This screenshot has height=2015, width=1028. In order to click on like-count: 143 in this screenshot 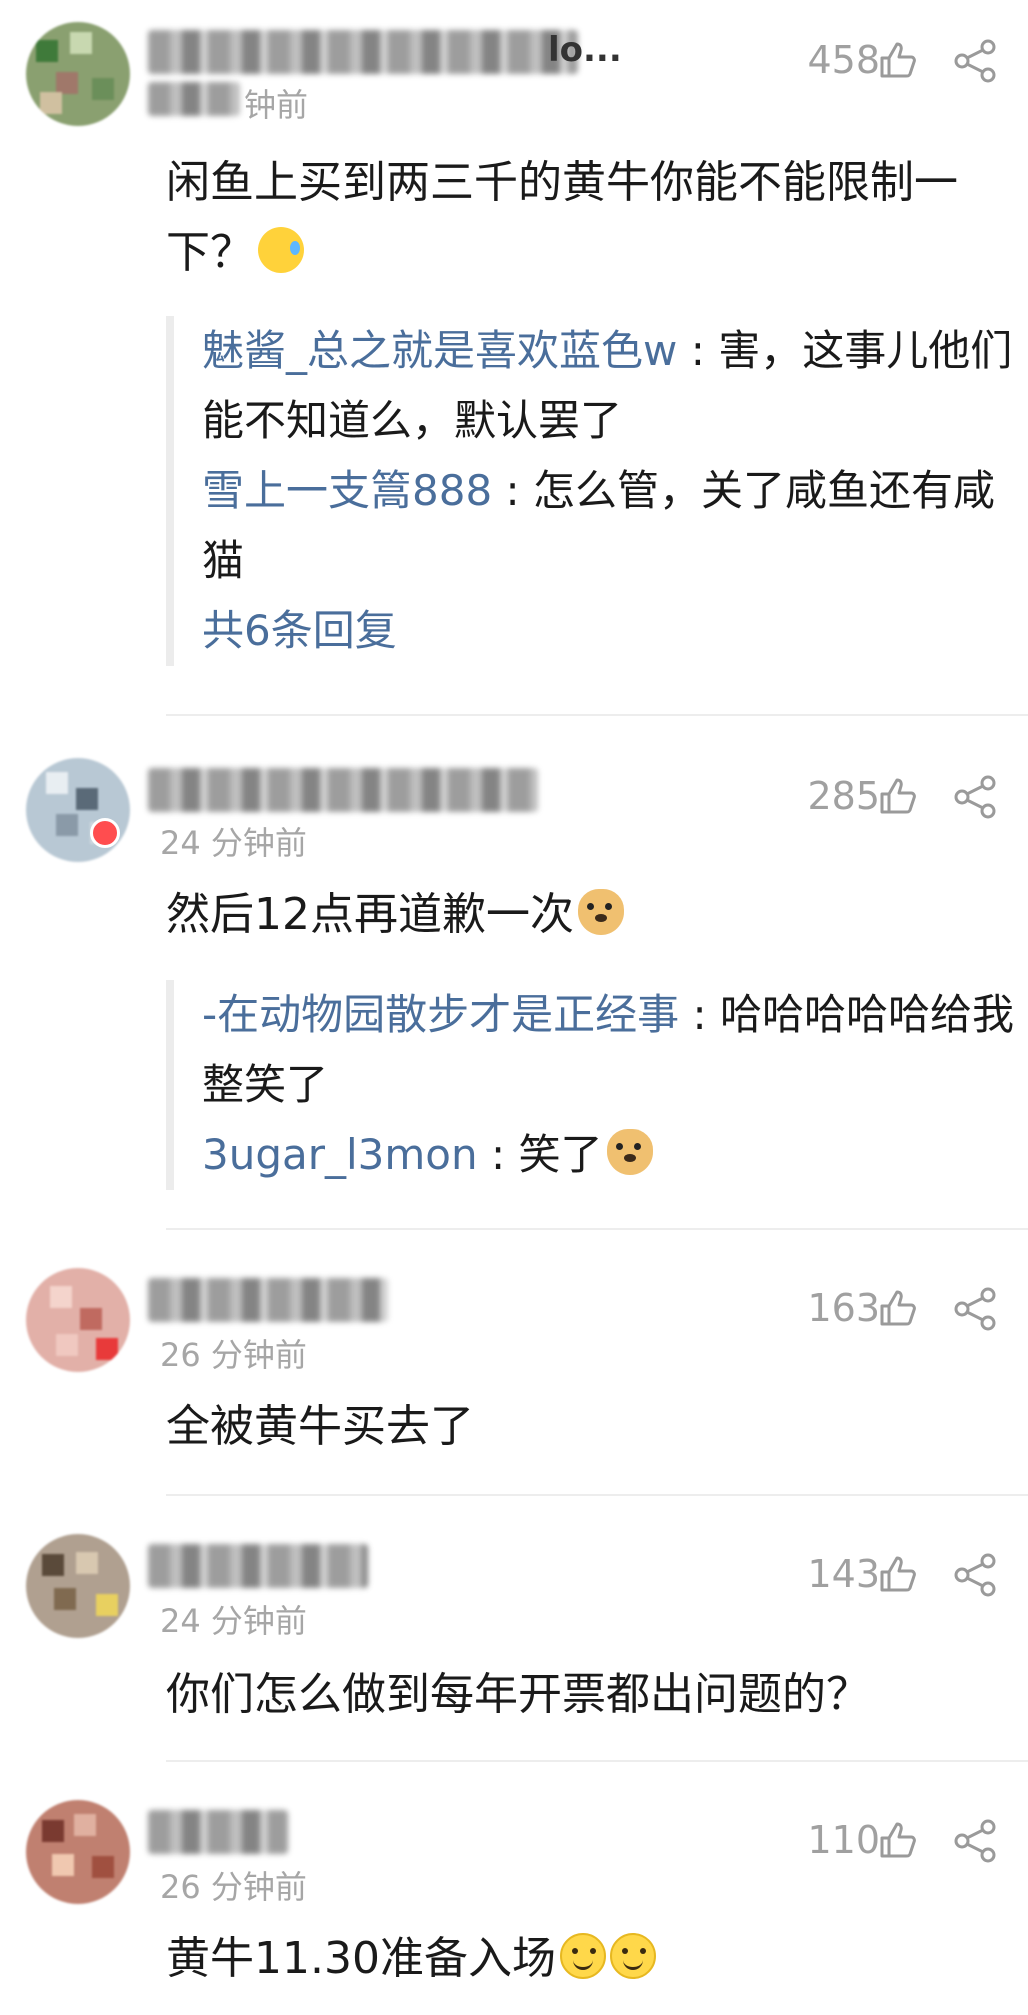, I will do `click(843, 1574)`.